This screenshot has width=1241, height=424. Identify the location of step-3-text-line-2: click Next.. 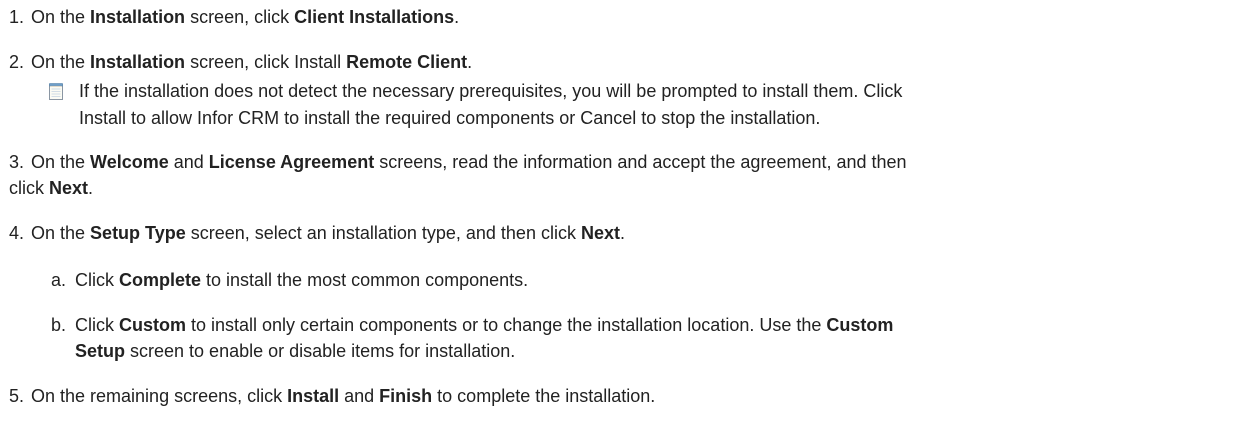
(51, 188).